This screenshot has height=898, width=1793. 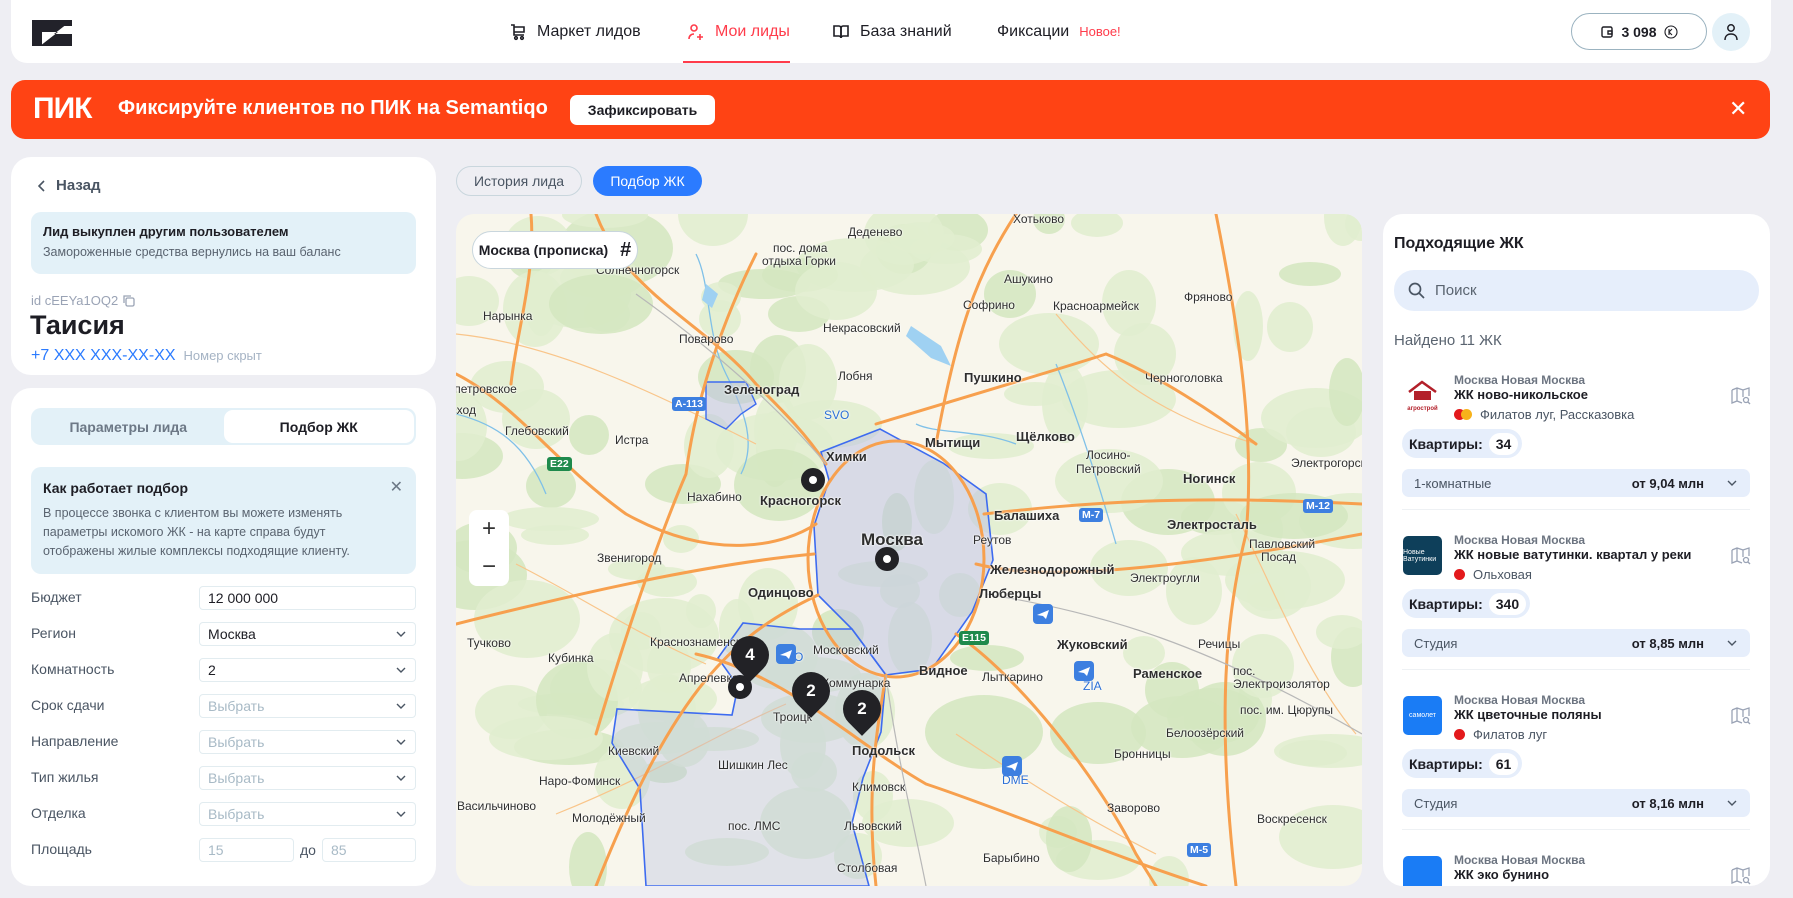 I want to click on tab-complex-selection-main: Подбор ЖК, so click(x=647, y=181).